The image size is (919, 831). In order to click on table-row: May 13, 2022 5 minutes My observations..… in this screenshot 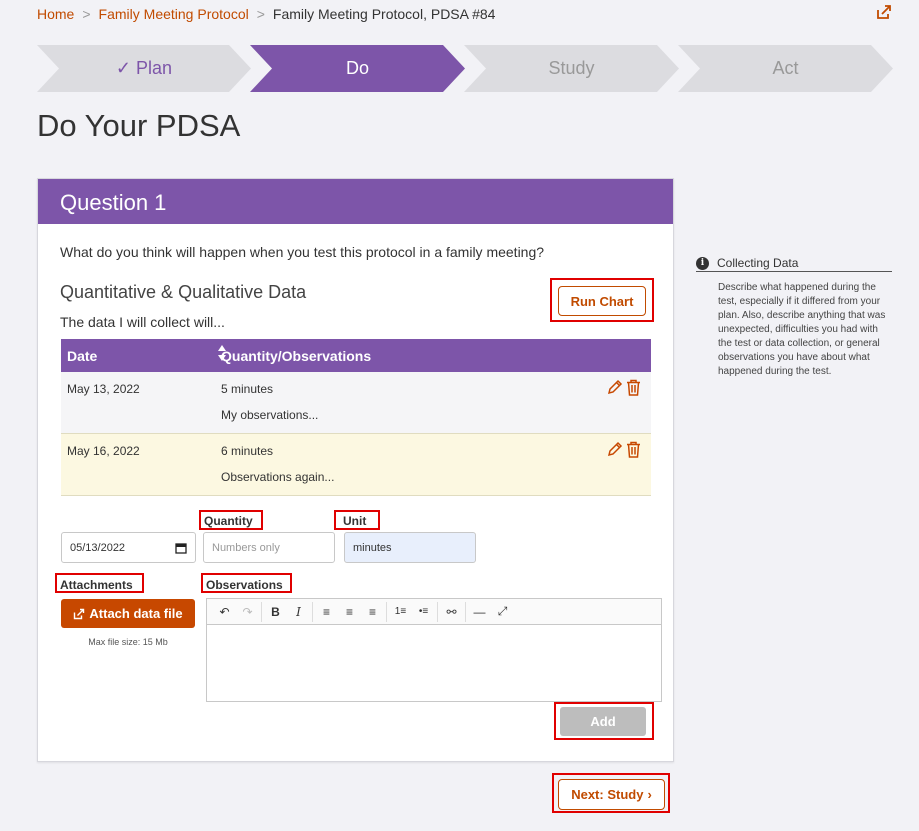, I will do `click(356, 402)`.